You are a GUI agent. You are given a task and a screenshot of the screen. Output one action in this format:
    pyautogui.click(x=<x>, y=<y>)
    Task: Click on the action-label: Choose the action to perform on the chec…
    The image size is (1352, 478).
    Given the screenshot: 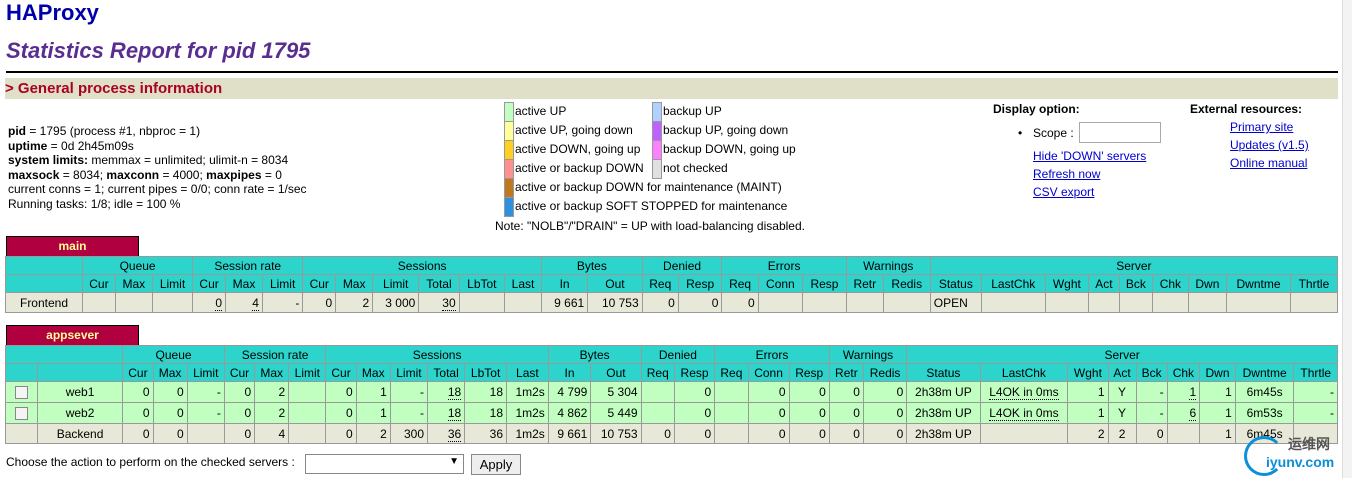 What is the action you would take?
    pyautogui.click(x=150, y=462)
    